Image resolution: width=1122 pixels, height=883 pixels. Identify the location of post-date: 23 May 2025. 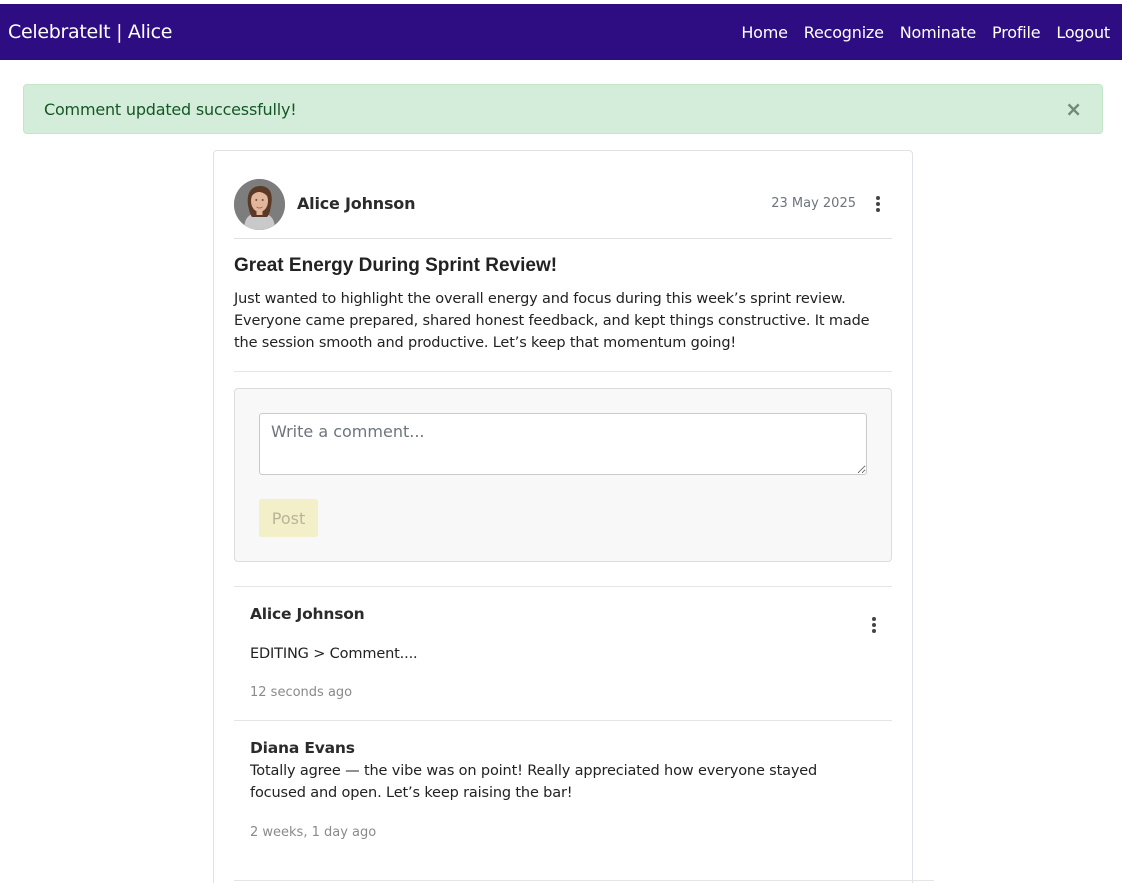
(813, 203).